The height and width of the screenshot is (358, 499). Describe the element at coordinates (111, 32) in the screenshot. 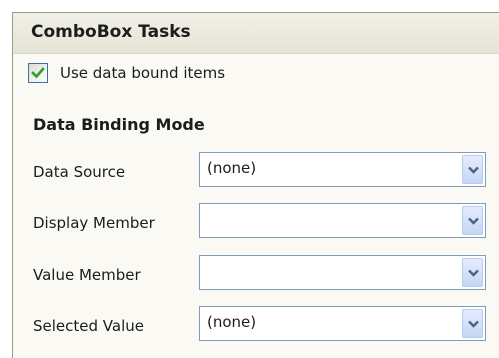

I see `panel-title: ComboBox Tasks` at that location.